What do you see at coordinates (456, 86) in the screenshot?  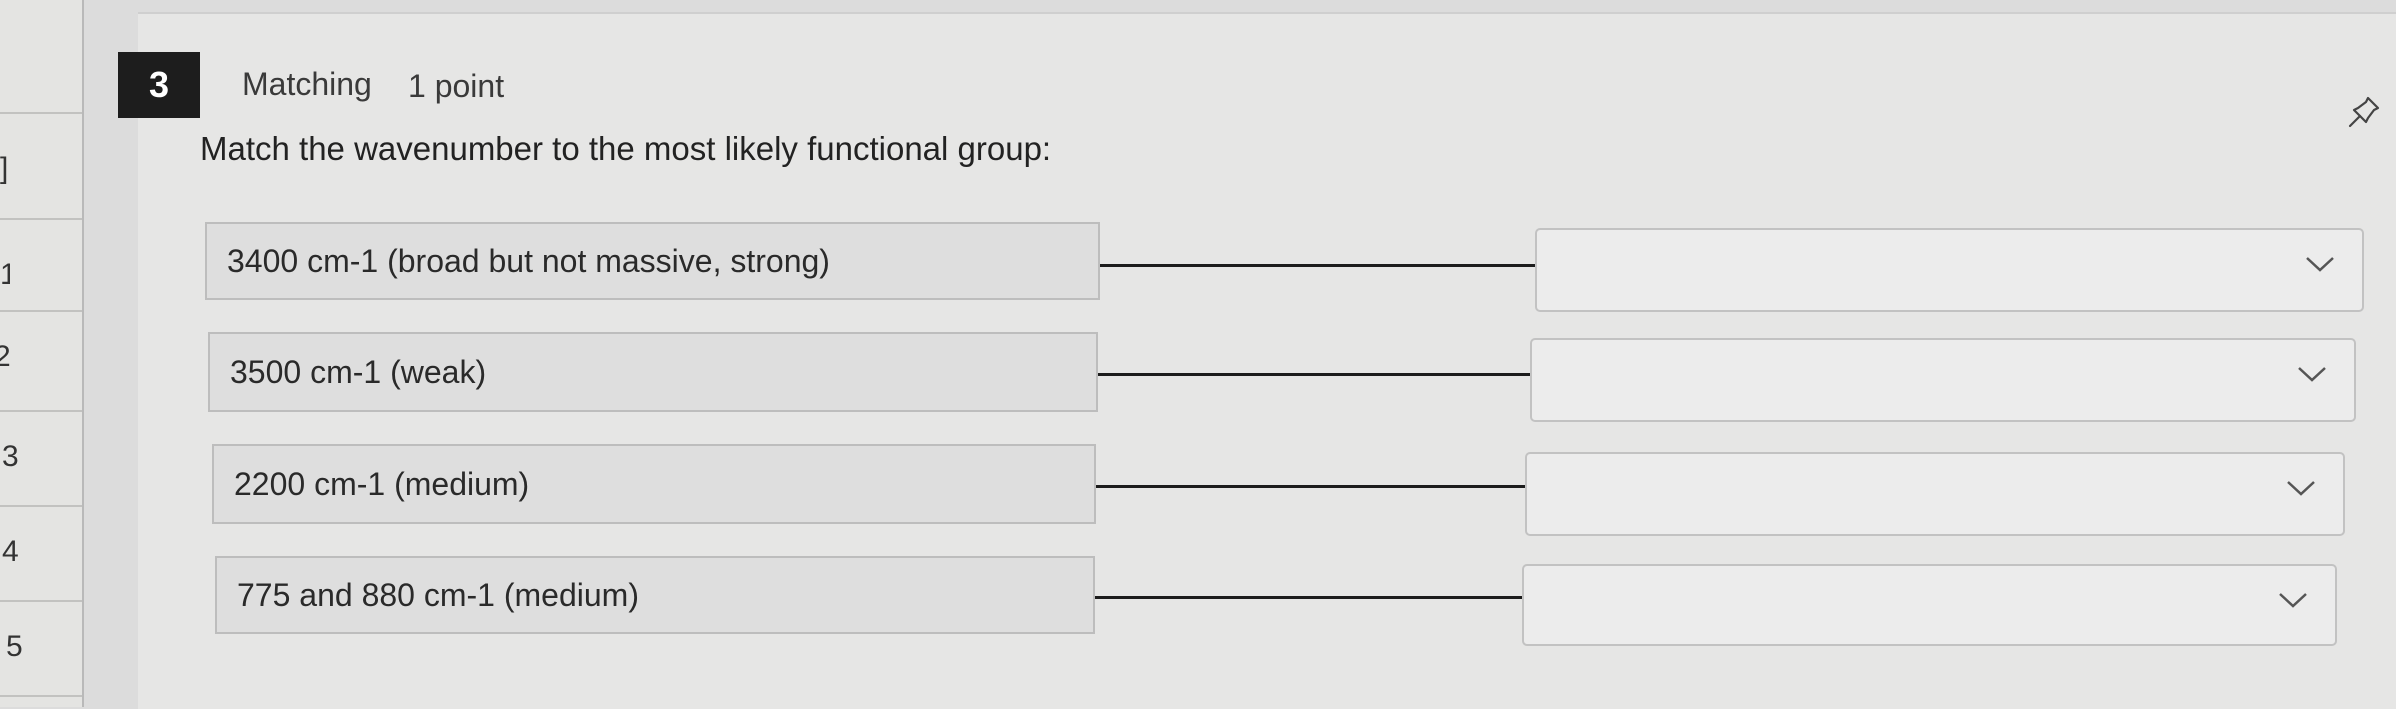 I see `question-points: 1 point` at bounding box center [456, 86].